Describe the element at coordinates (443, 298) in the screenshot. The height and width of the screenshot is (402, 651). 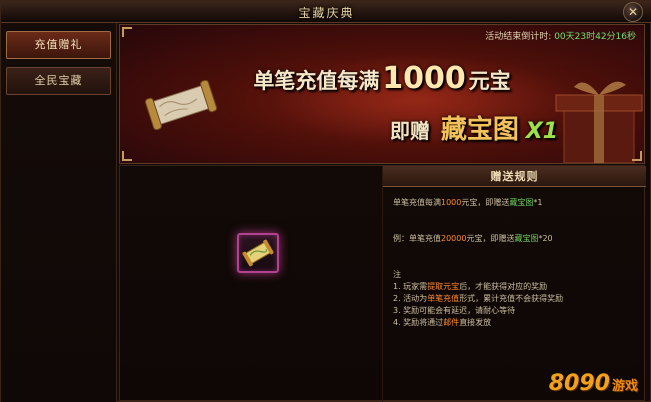
I see `note-highlight: 单笔充值` at that location.